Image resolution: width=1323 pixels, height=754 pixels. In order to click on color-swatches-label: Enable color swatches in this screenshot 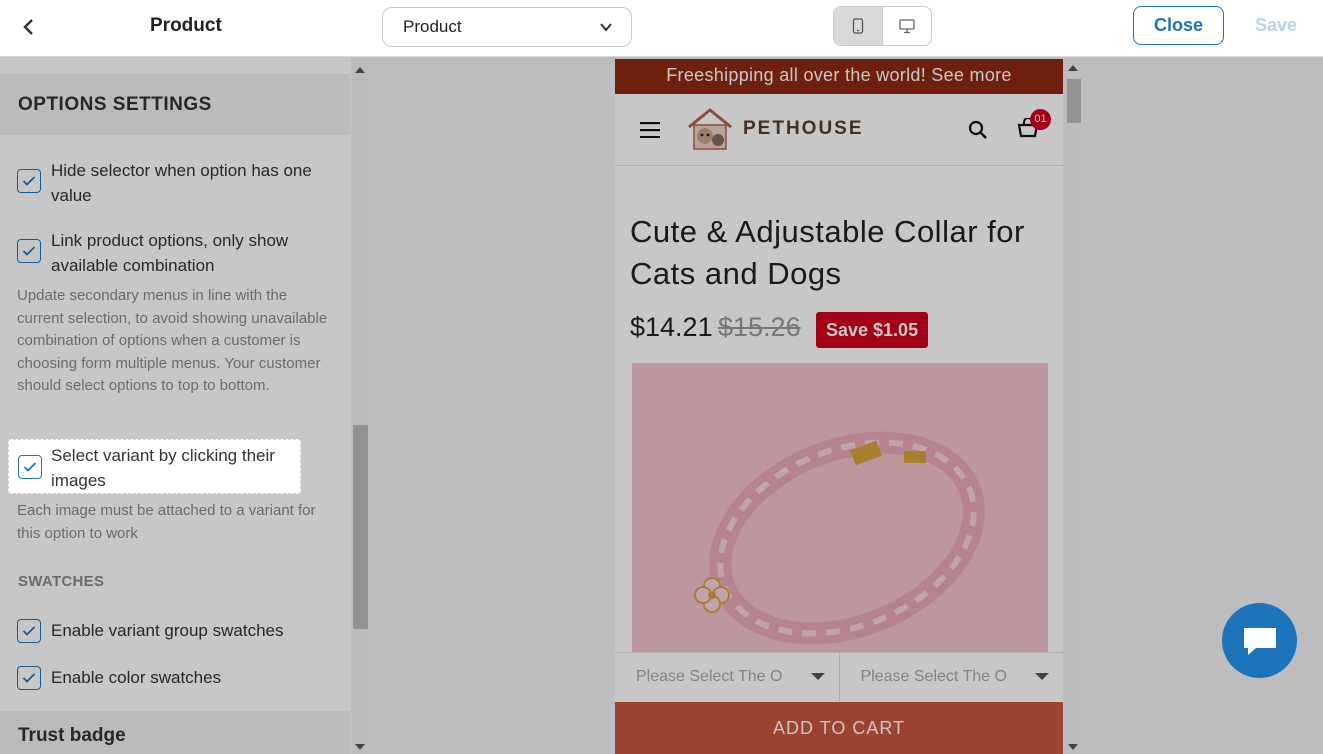, I will do `click(136, 677)`.